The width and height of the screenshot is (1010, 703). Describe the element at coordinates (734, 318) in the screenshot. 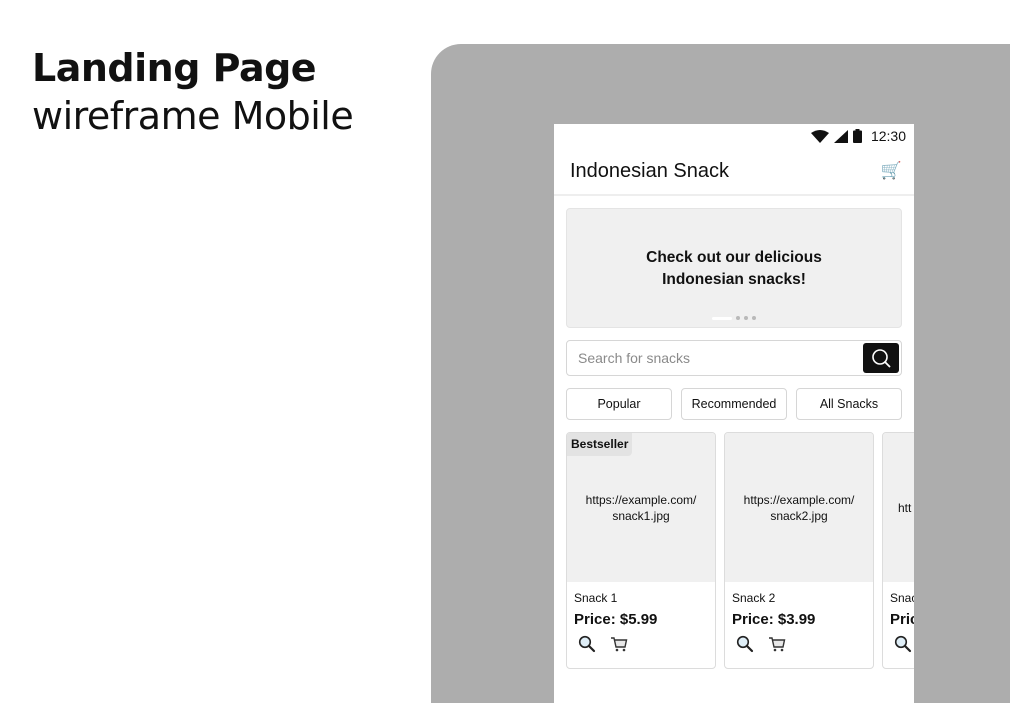

I see `carousel-dots` at that location.